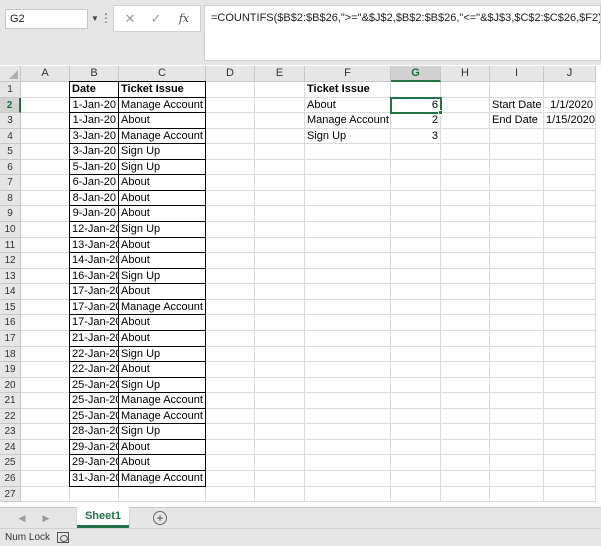 This screenshot has height=546, width=601. I want to click on table-header-date: Date, so click(94, 89).